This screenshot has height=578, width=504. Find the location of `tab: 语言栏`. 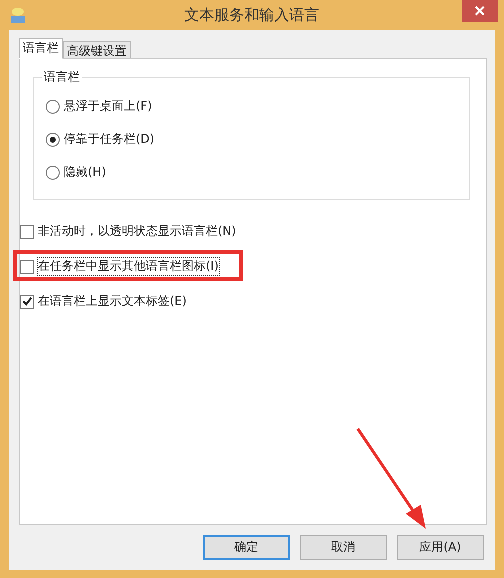

tab: 语言栏 is located at coordinates (41, 48).